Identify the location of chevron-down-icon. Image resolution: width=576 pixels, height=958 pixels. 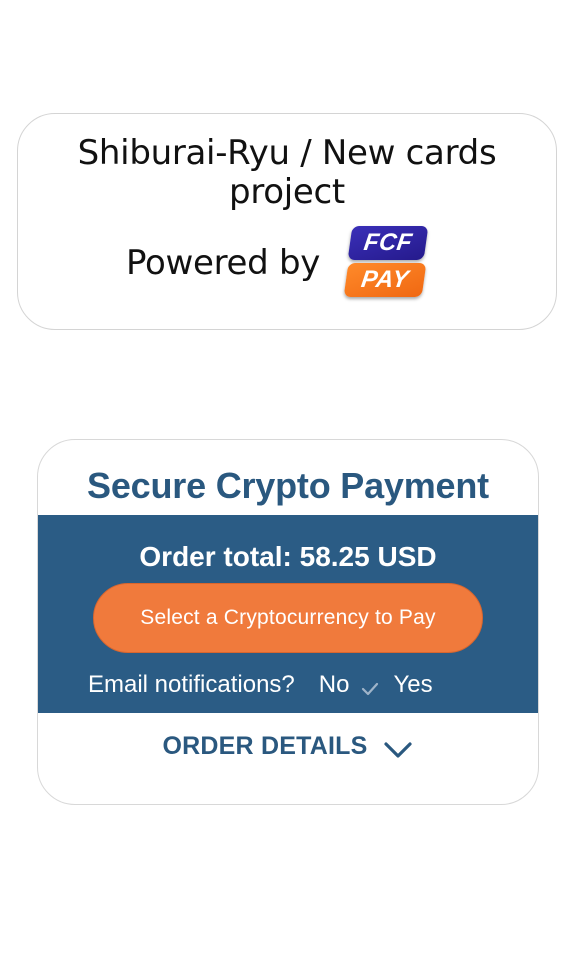
(398, 750).